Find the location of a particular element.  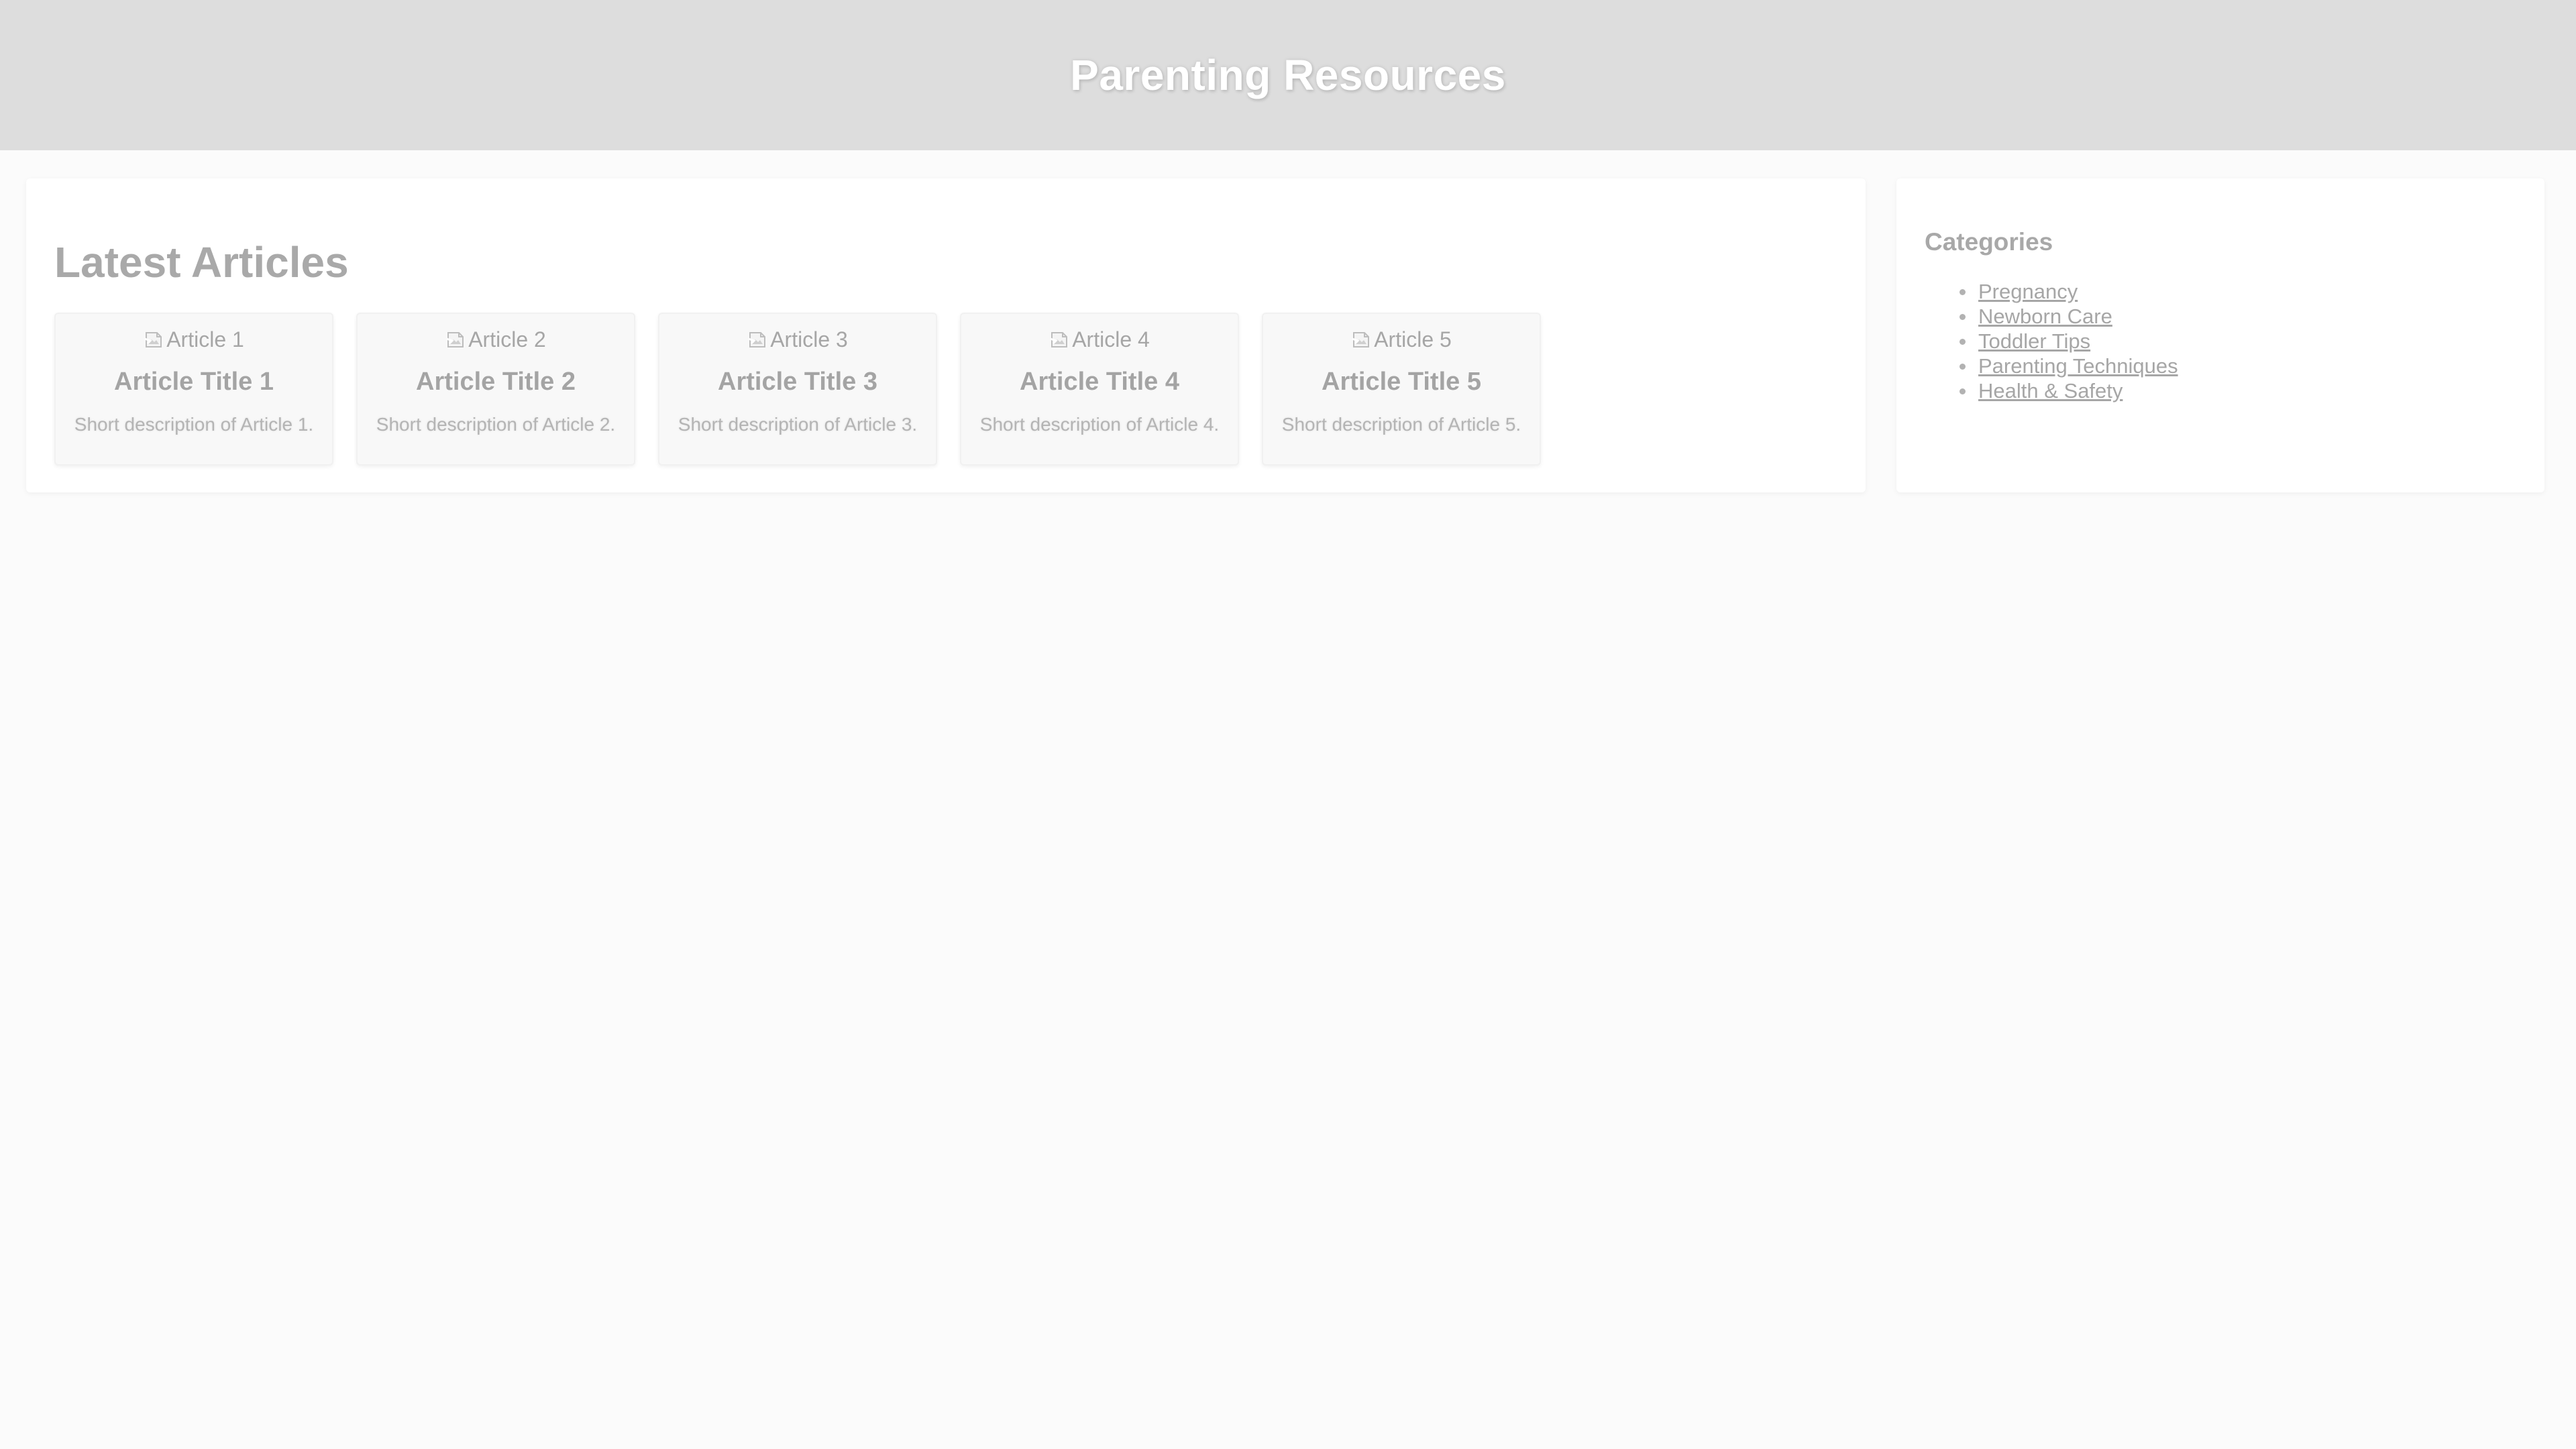

article-image: Article 3 is located at coordinates (797, 339).